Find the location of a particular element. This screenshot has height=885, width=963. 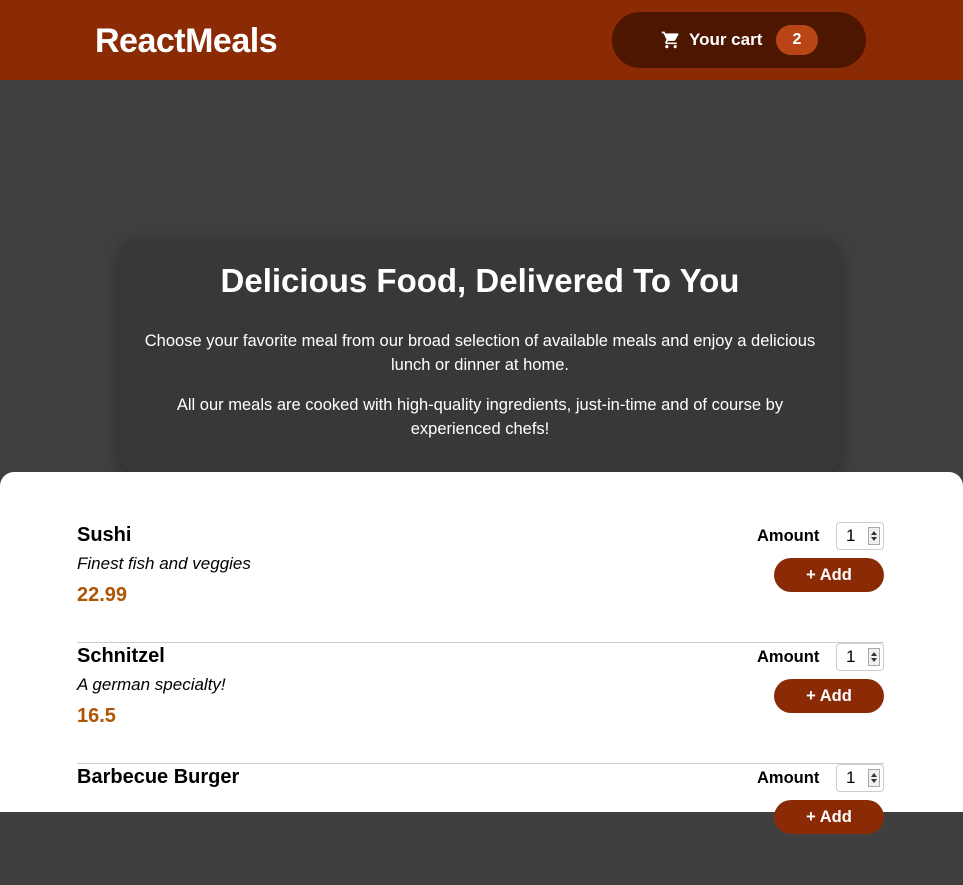

meal-name: Schnitzel is located at coordinates (121, 656).